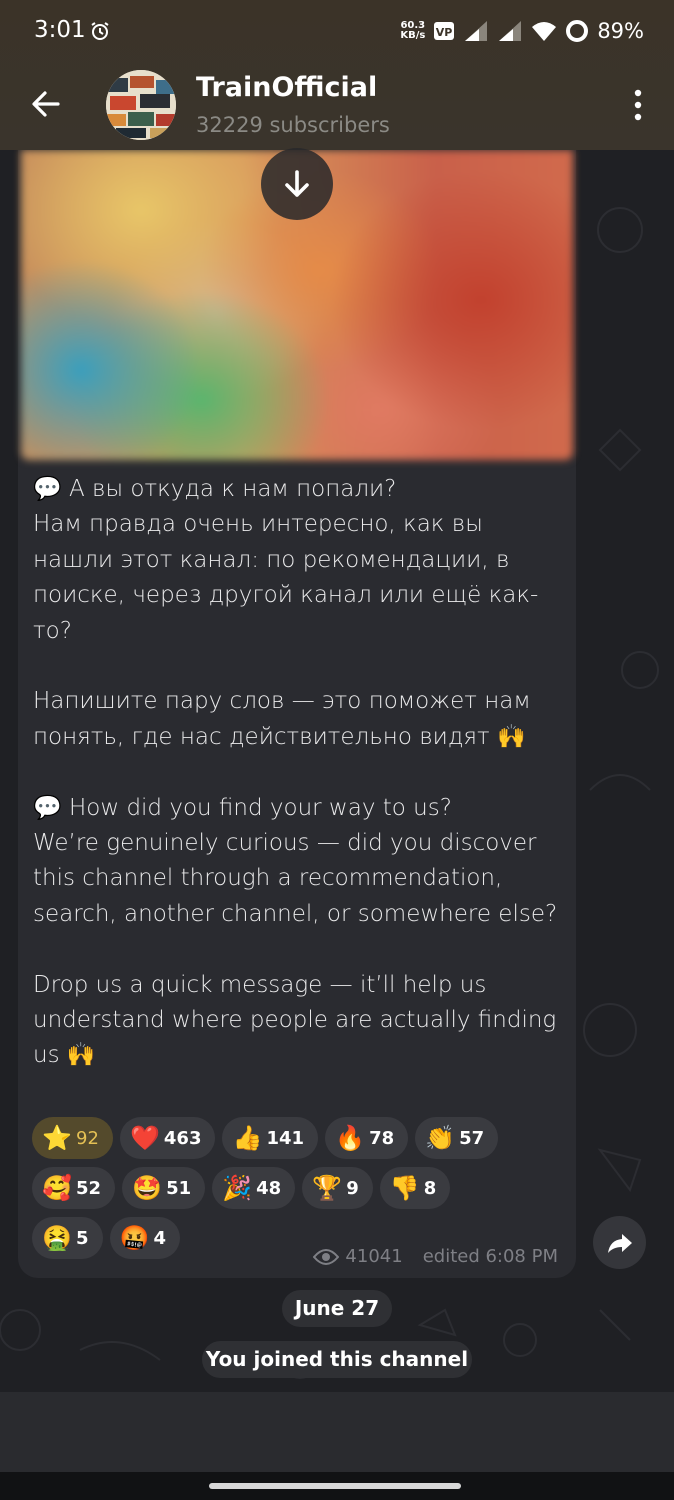 This screenshot has width=674, height=1500. I want to click on wifi-icon, so click(544, 31).